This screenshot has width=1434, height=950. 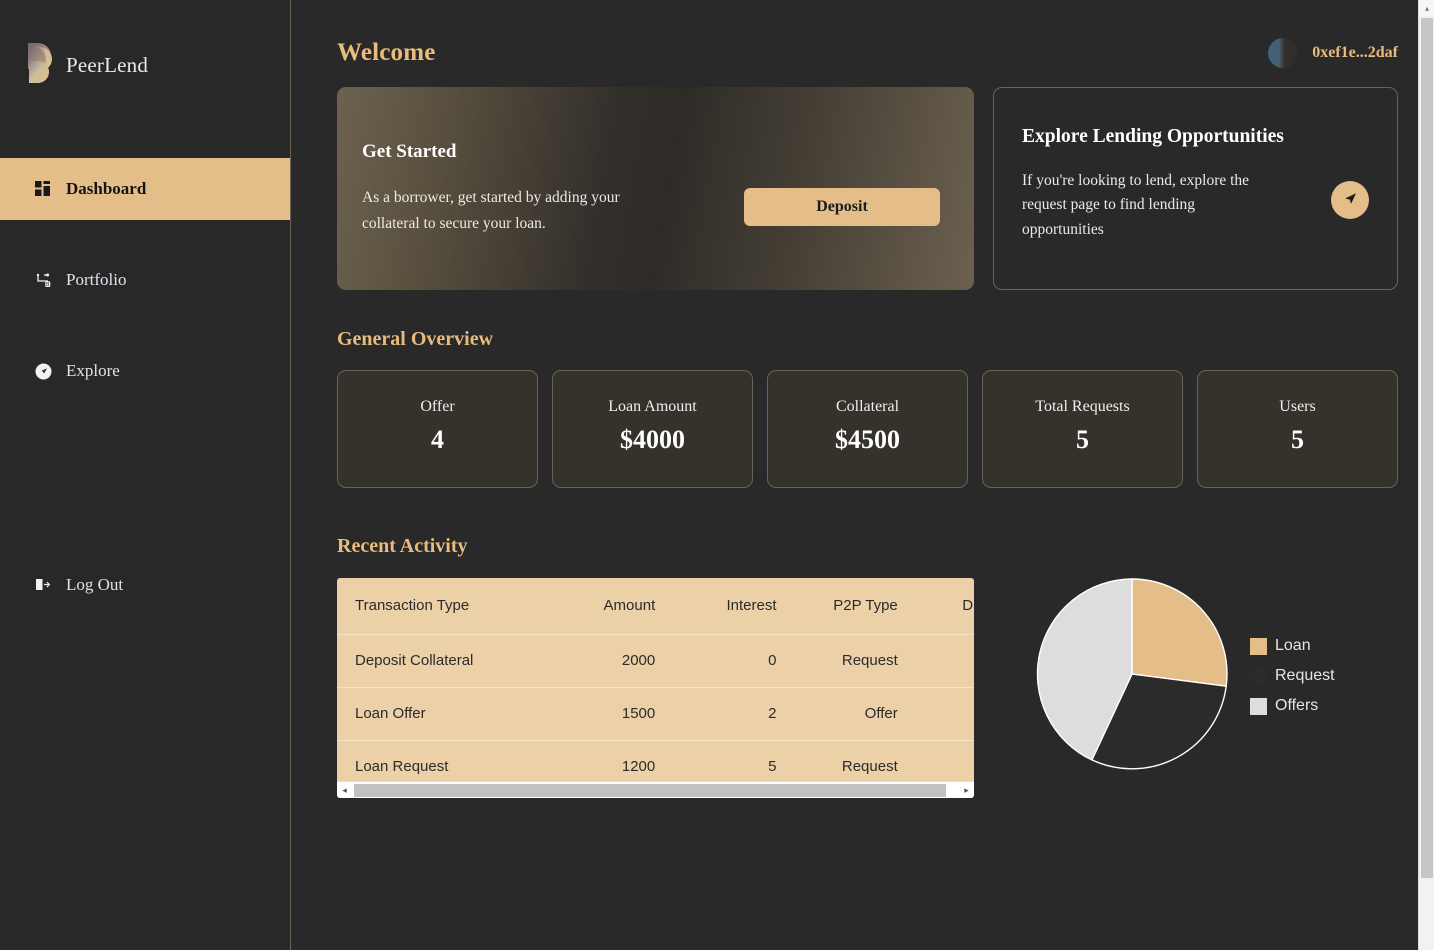 What do you see at coordinates (107, 64) in the screenshot?
I see `brand-name: PeerLend` at bounding box center [107, 64].